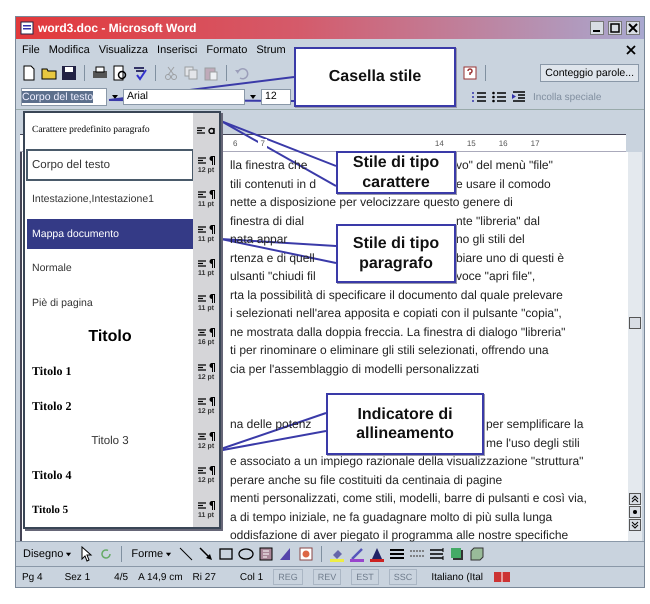 This screenshot has width=650, height=604. I want to click on callout-label: Stile di tipo paragrafo, so click(396, 253).